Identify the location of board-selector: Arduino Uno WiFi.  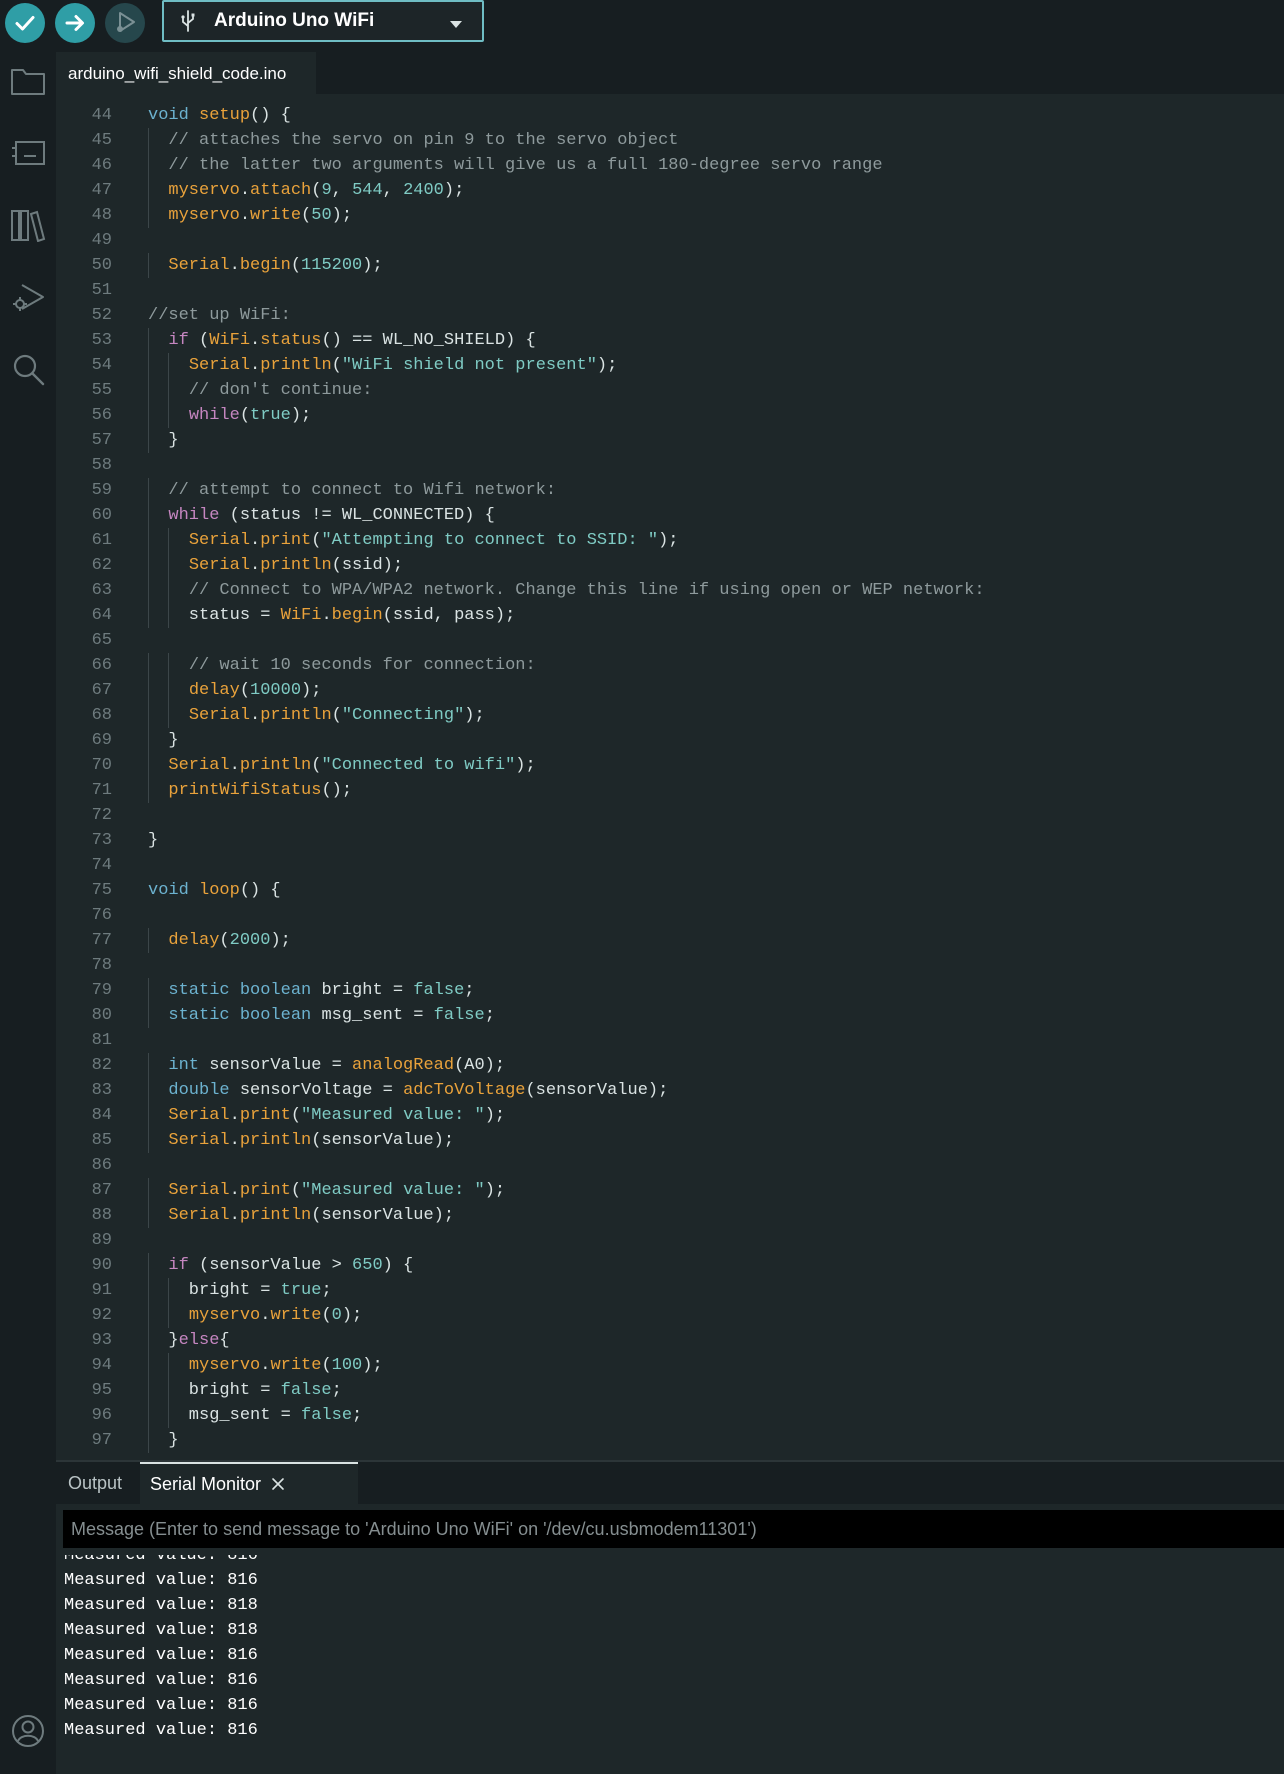
(323, 21).